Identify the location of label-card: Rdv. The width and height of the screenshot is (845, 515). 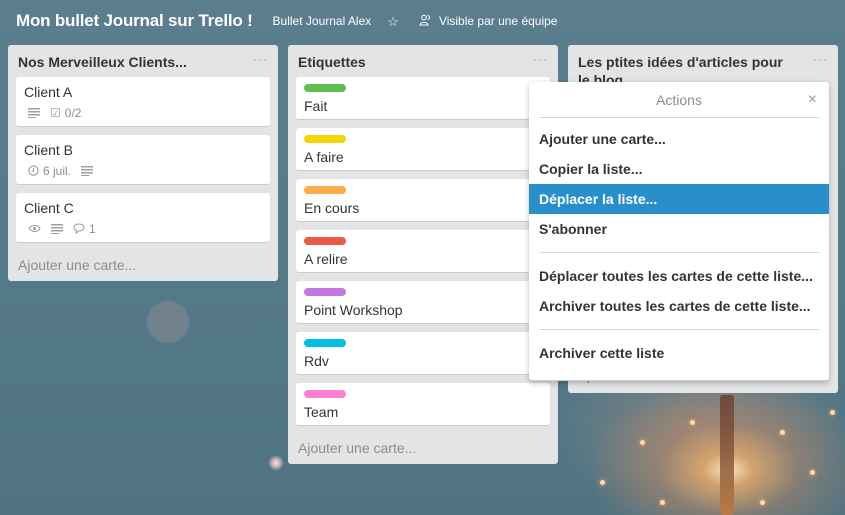
(423, 353).